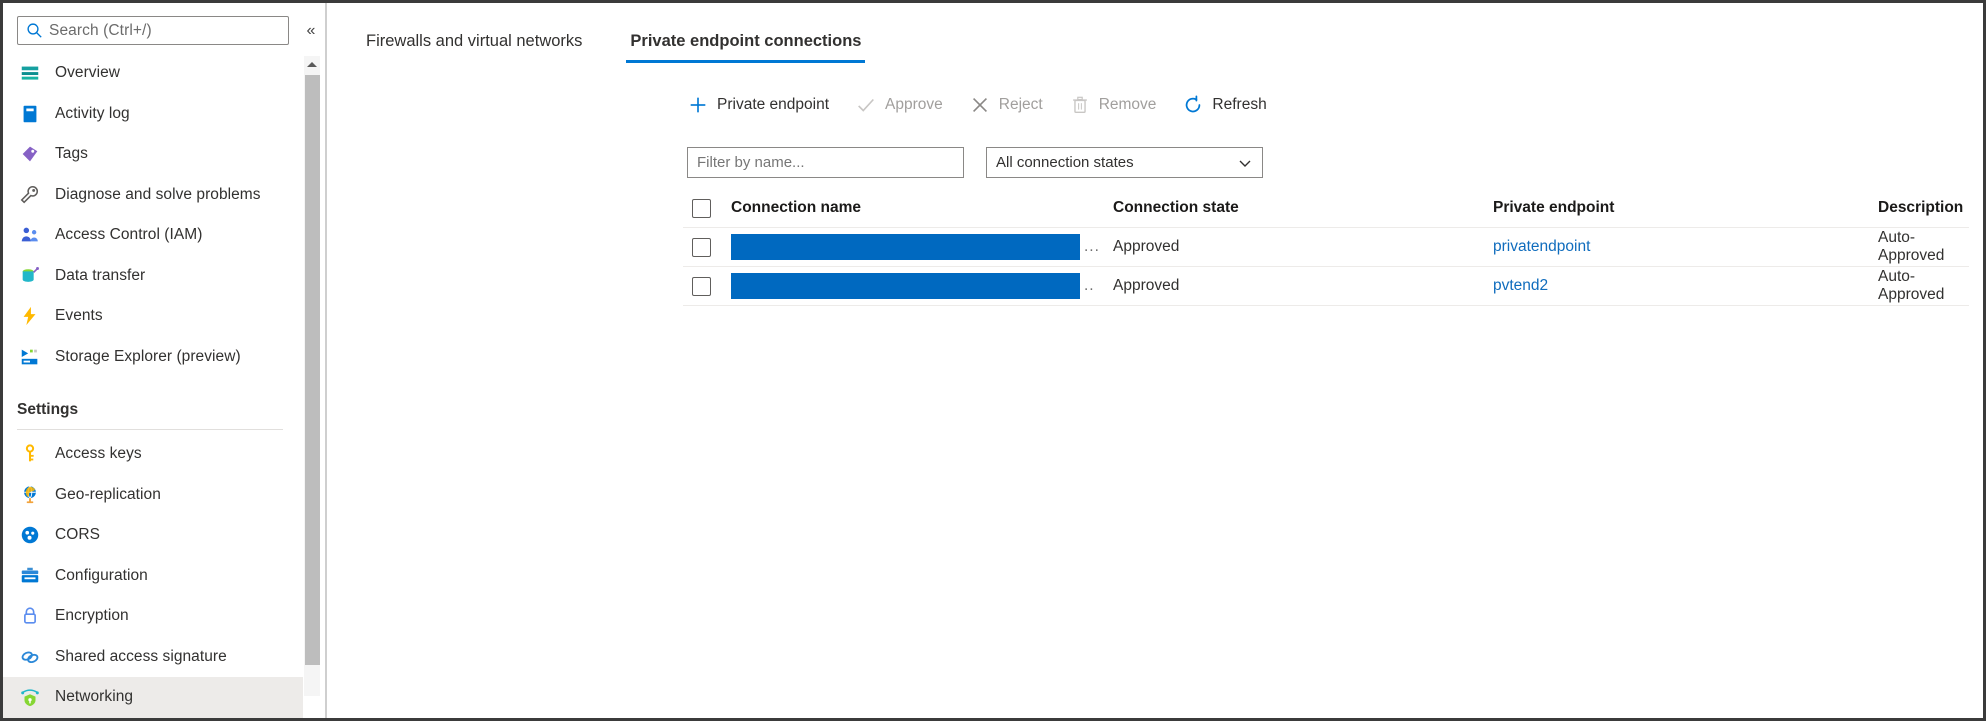 The width and height of the screenshot is (1986, 721). Describe the element at coordinates (77, 535) in the screenshot. I see `sidebar-item-label: CORS` at that location.